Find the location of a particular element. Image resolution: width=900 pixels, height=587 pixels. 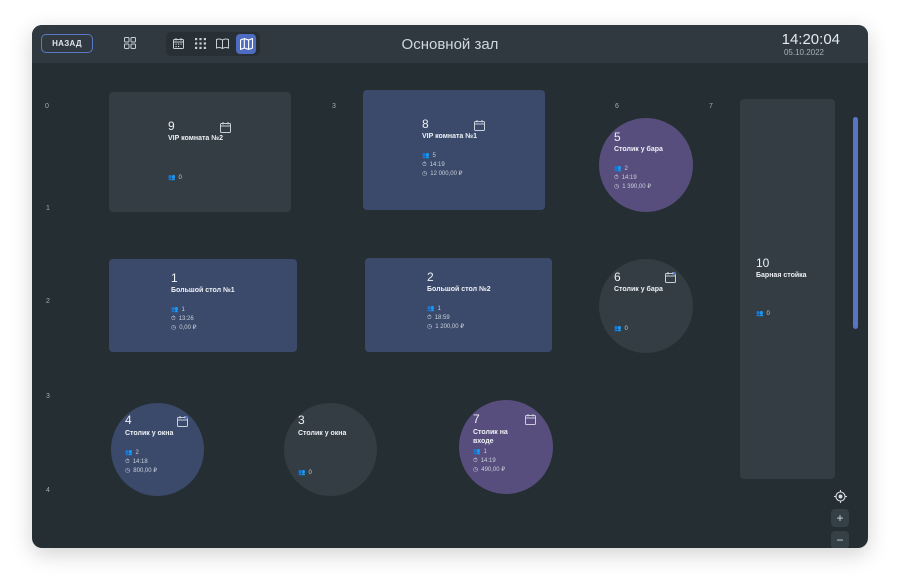

table-name: Столик у бара is located at coordinates (638, 149).